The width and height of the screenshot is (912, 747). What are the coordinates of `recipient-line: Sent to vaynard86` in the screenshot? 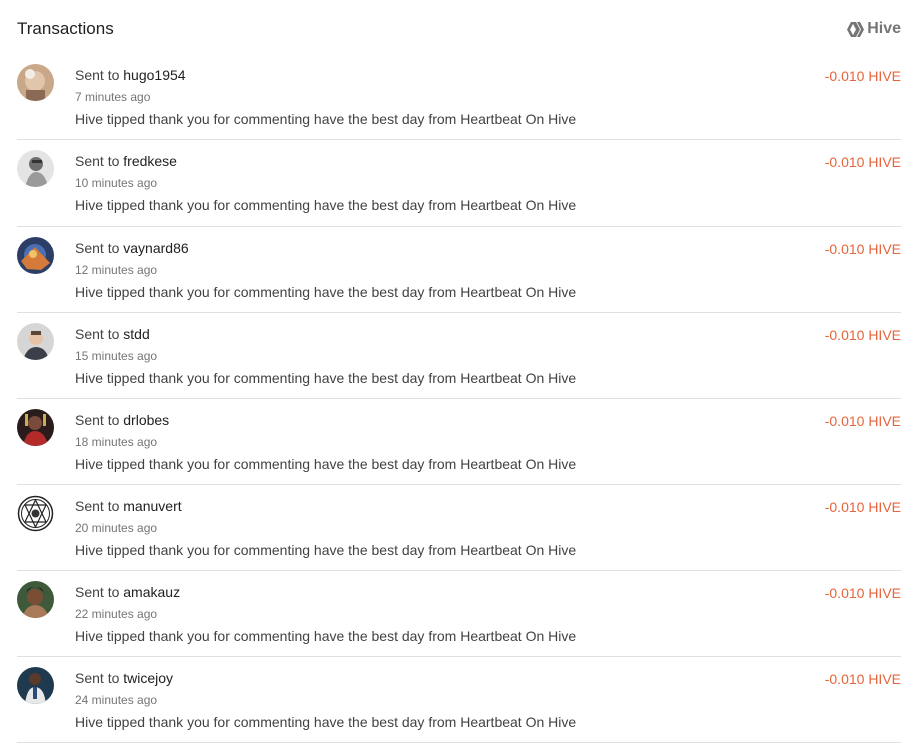 It's located at (132, 248).